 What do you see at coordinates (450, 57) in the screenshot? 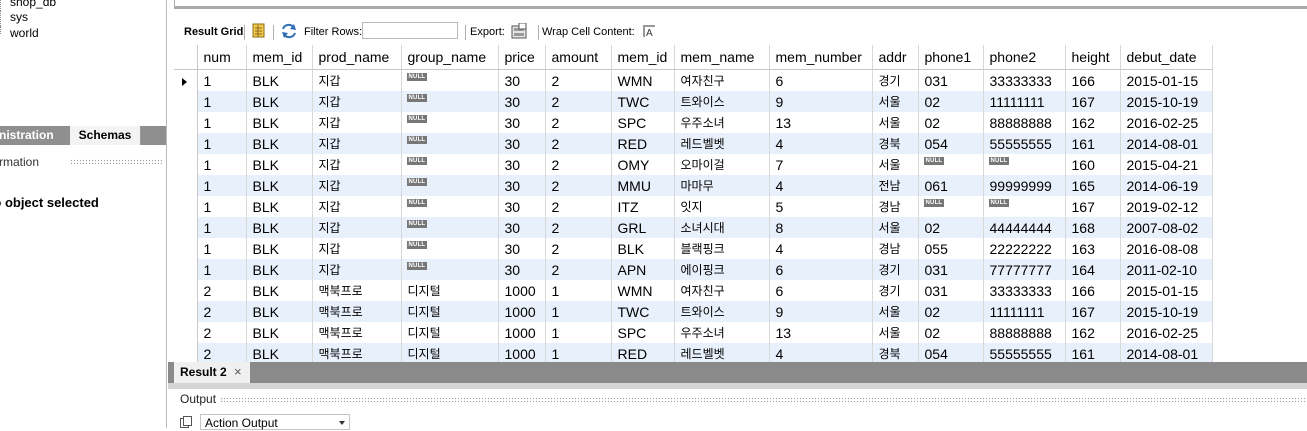
I see `column-header: group_name` at bounding box center [450, 57].